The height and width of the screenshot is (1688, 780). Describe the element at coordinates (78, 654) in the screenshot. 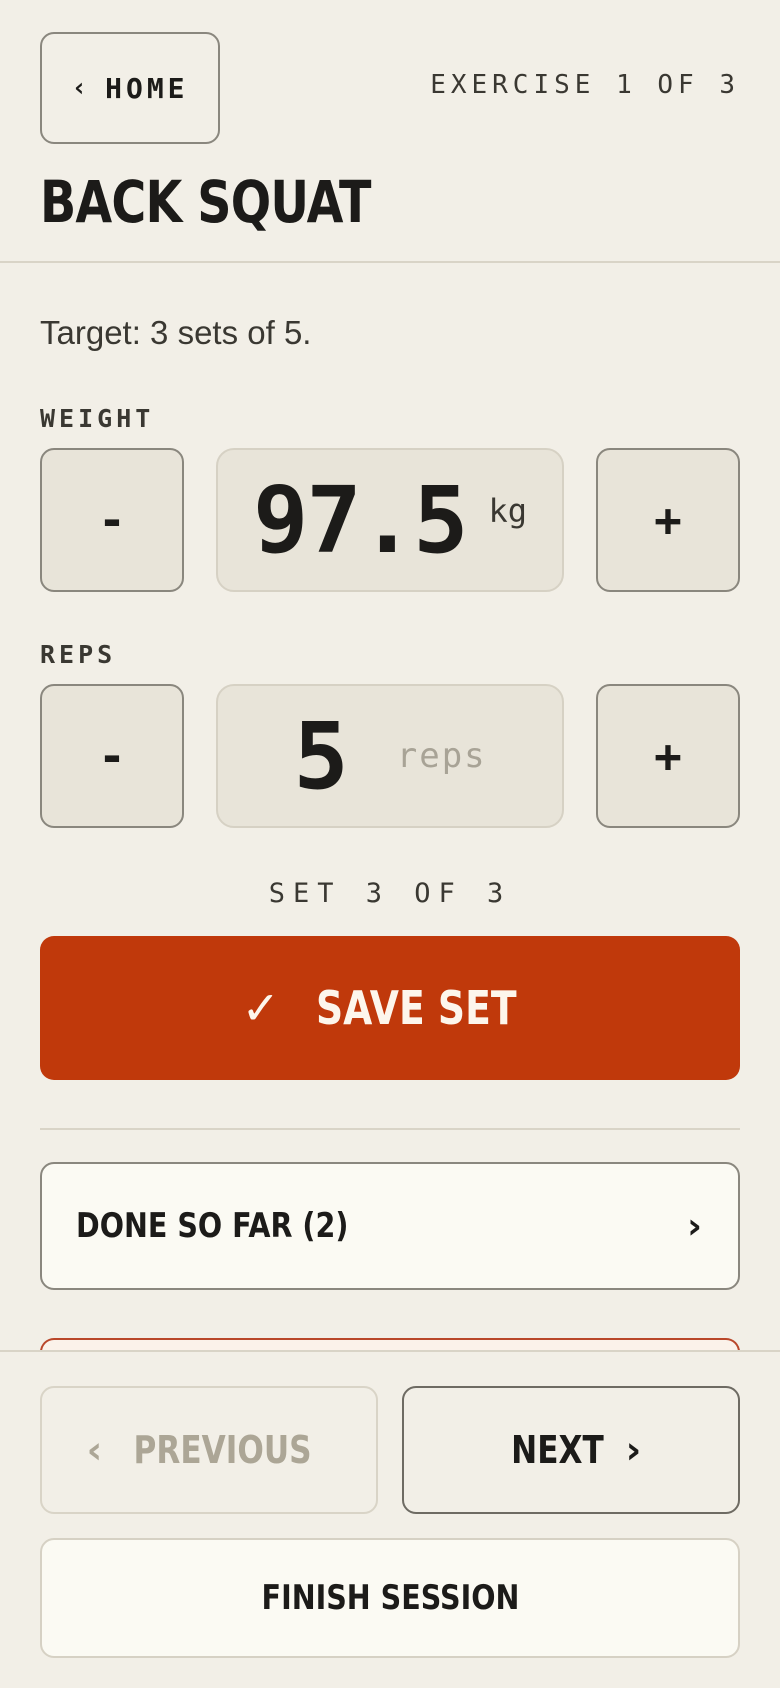

I see `reps-label: REPS` at that location.